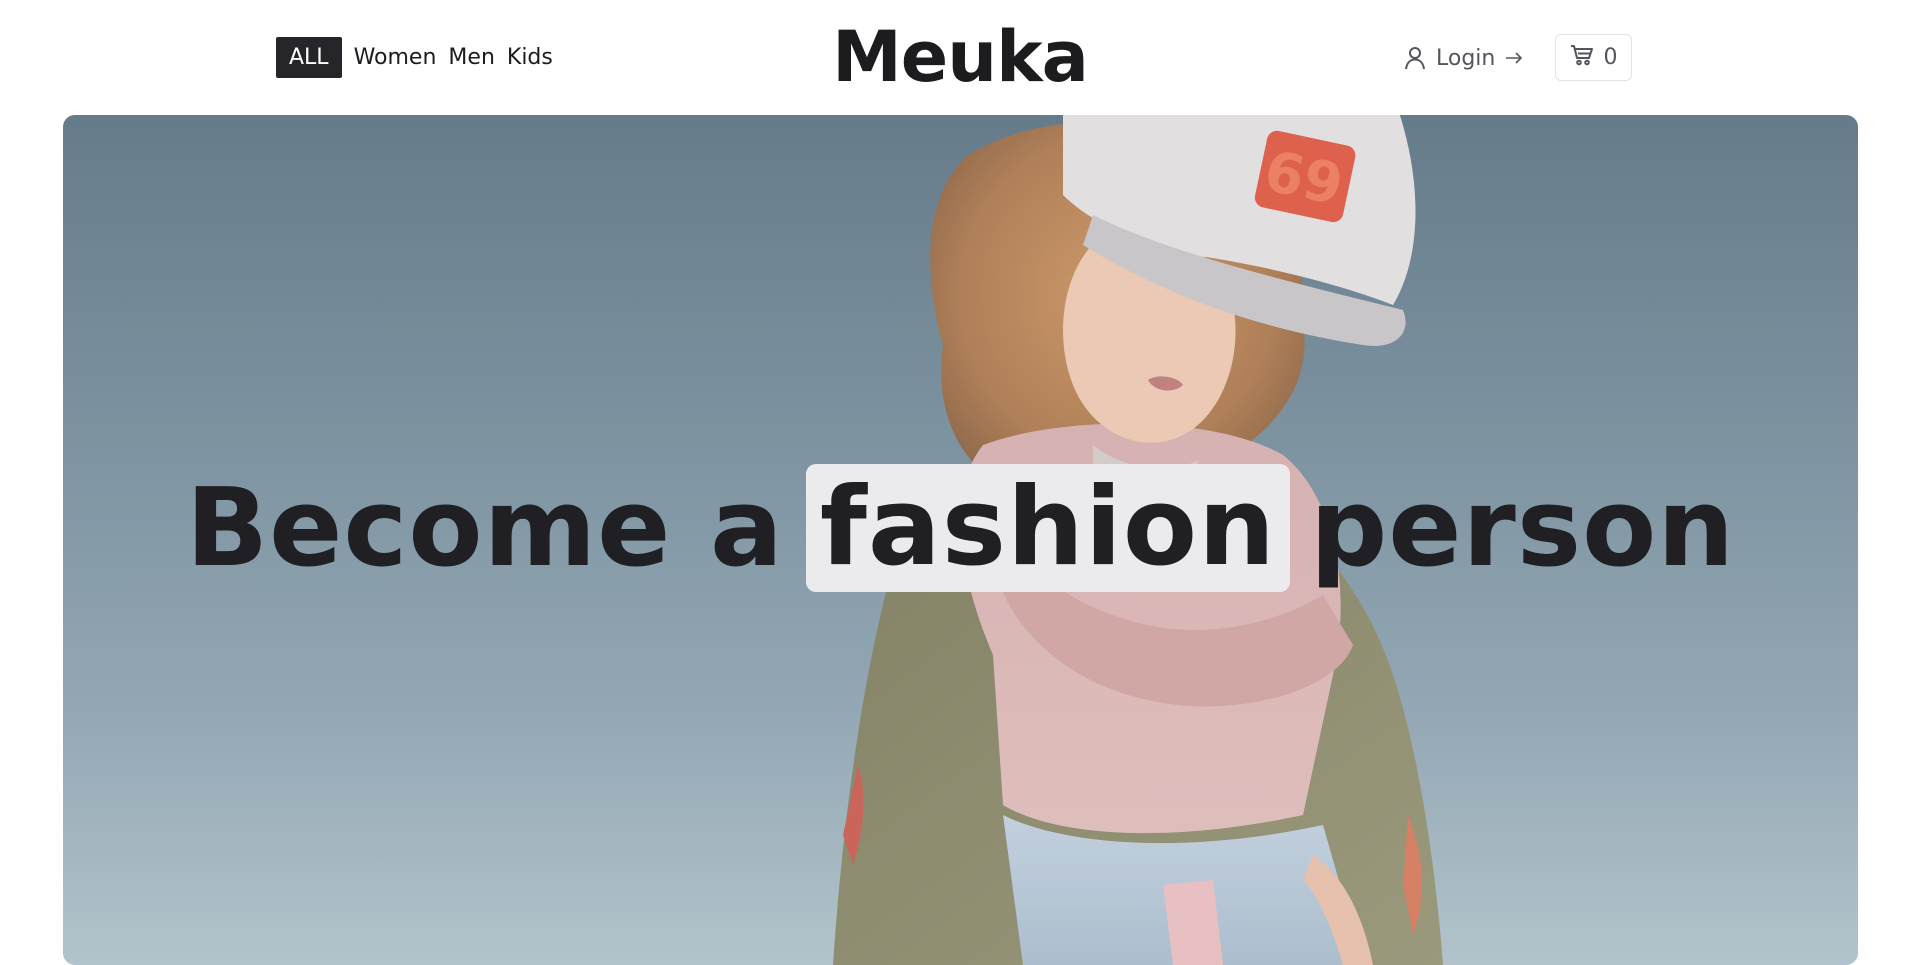 Image resolution: width=1920 pixels, height=965 pixels. What do you see at coordinates (1514, 58) in the screenshot?
I see `arrow-right-icon` at bounding box center [1514, 58].